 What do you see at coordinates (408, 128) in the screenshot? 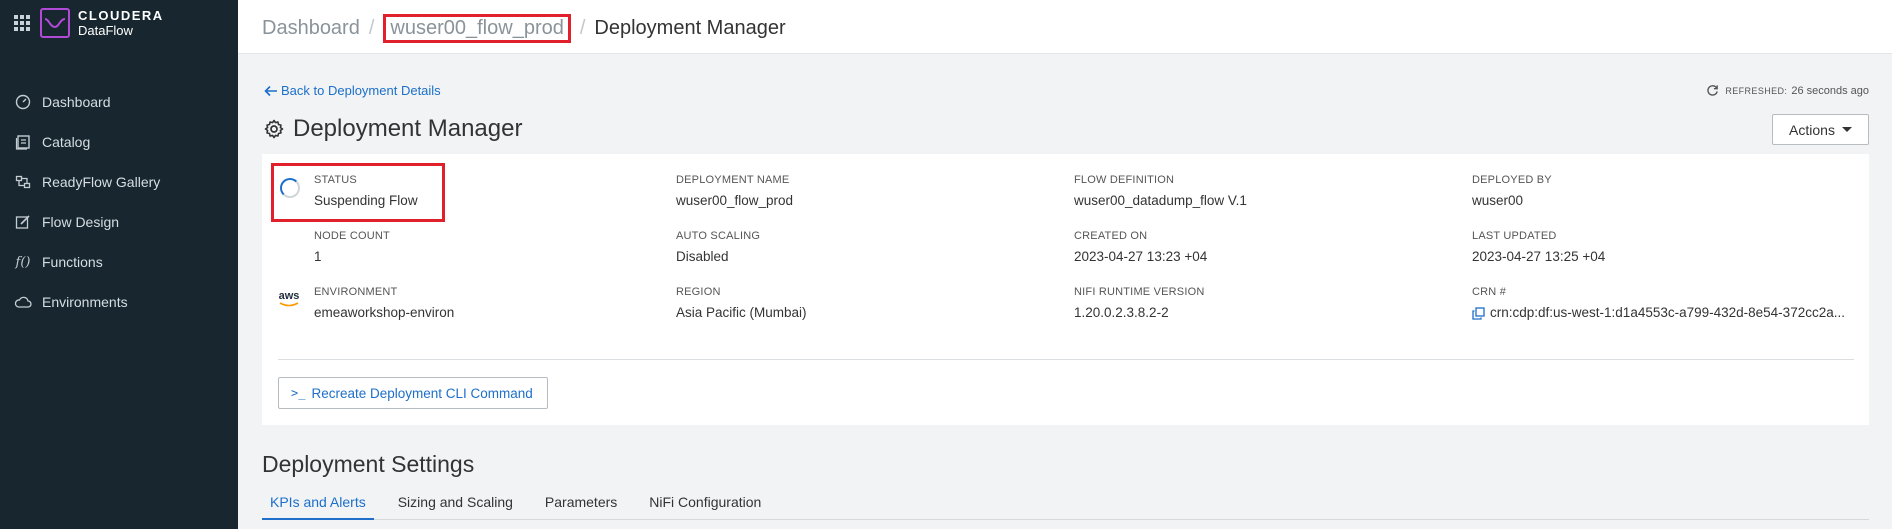
I see `page-title-text: Deployment Manager` at bounding box center [408, 128].